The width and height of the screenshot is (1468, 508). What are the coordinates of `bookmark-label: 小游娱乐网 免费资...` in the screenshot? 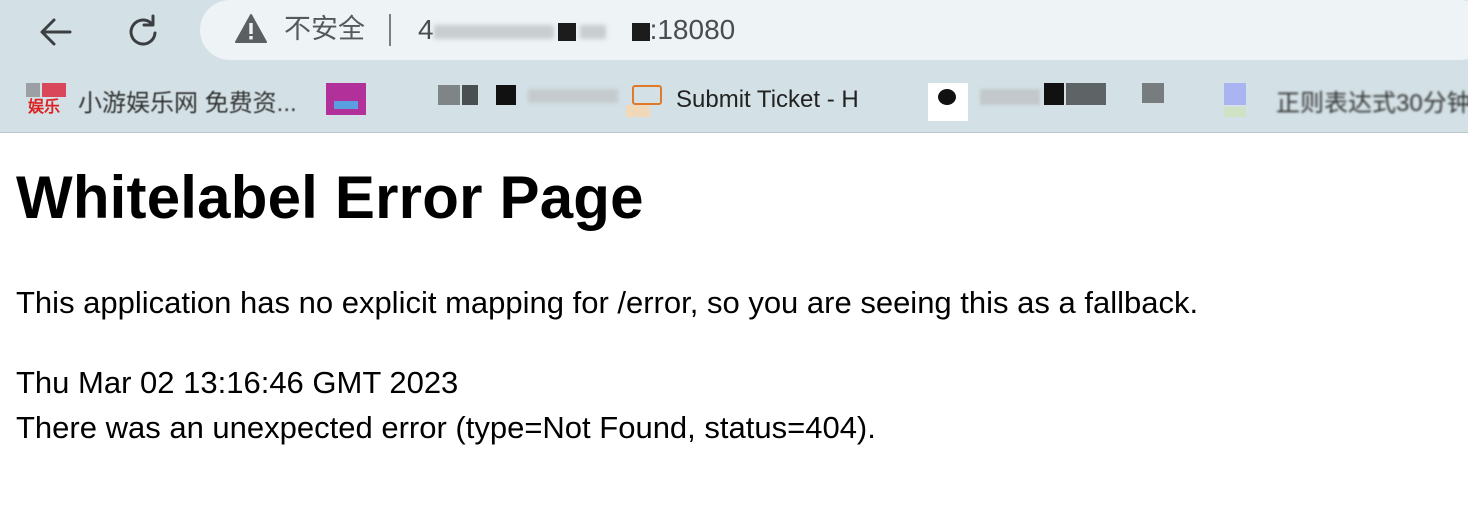 It's located at (187, 103).